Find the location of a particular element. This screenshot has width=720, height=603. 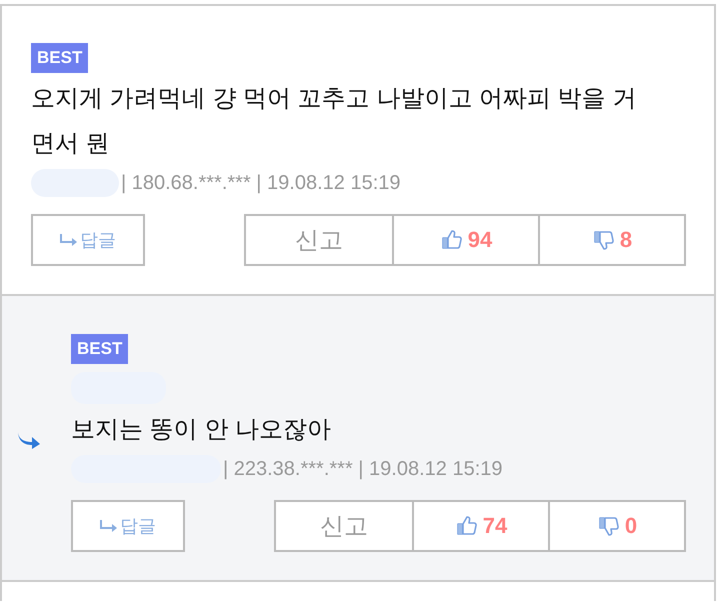

comment-meta: | 180.68.***.*** | 19.08.12 15:19 is located at coordinates (261, 183).